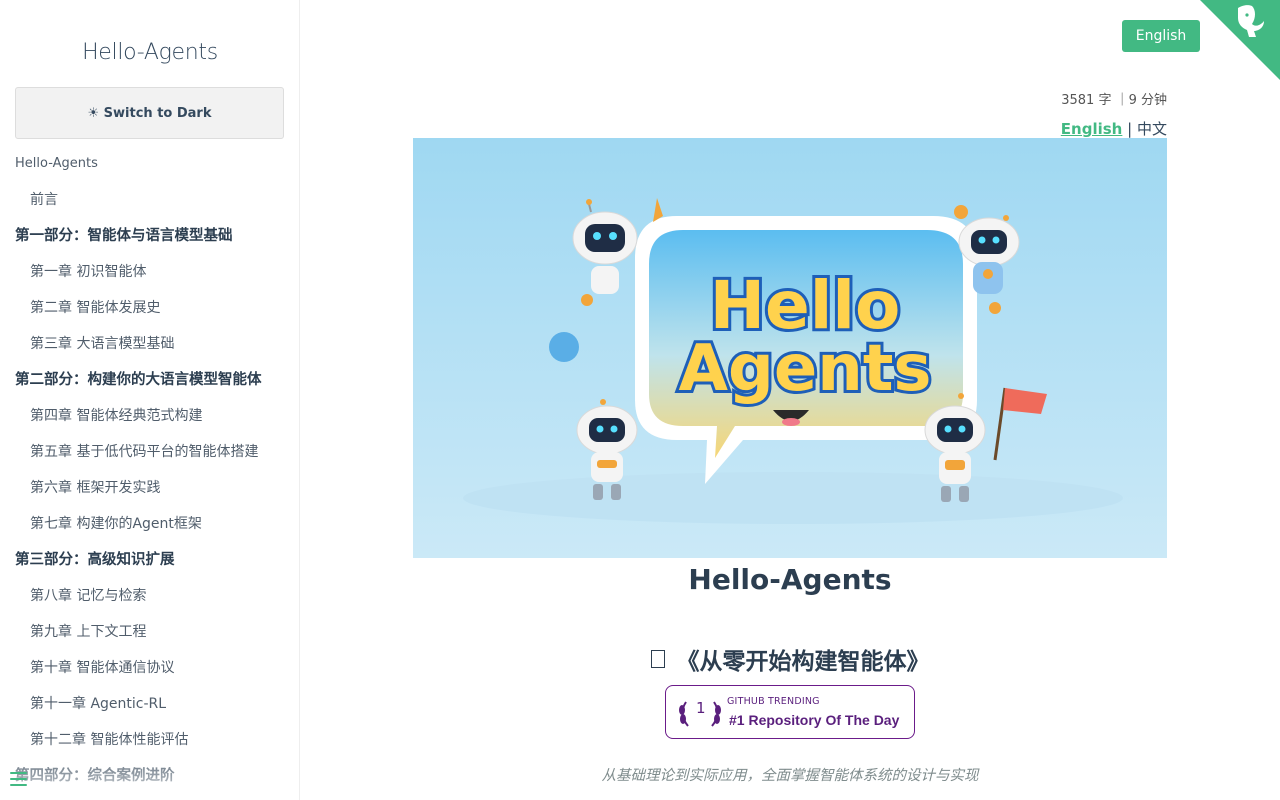 This screenshot has width=1280, height=800. I want to click on book-subtitle: 《从零开始构建智能体》, so click(790, 659).